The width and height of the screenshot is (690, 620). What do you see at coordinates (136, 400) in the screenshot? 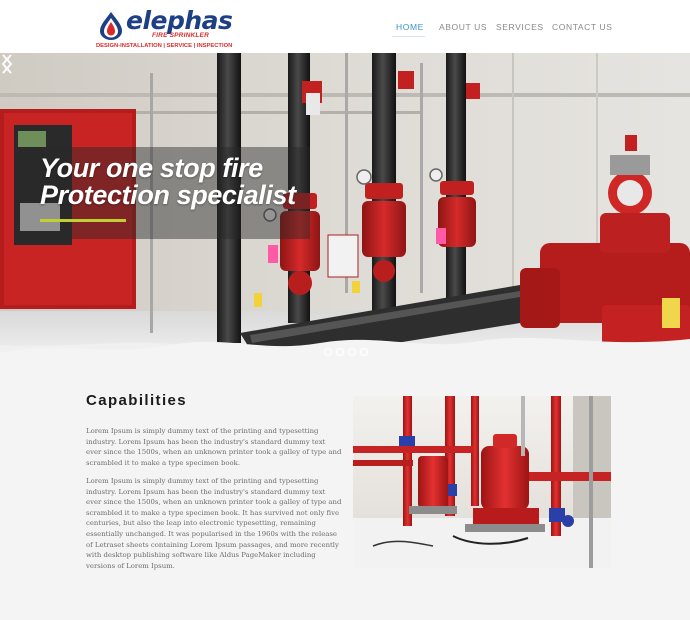
I see `capabilities-title: Capabilities` at bounding box center [136, 400].